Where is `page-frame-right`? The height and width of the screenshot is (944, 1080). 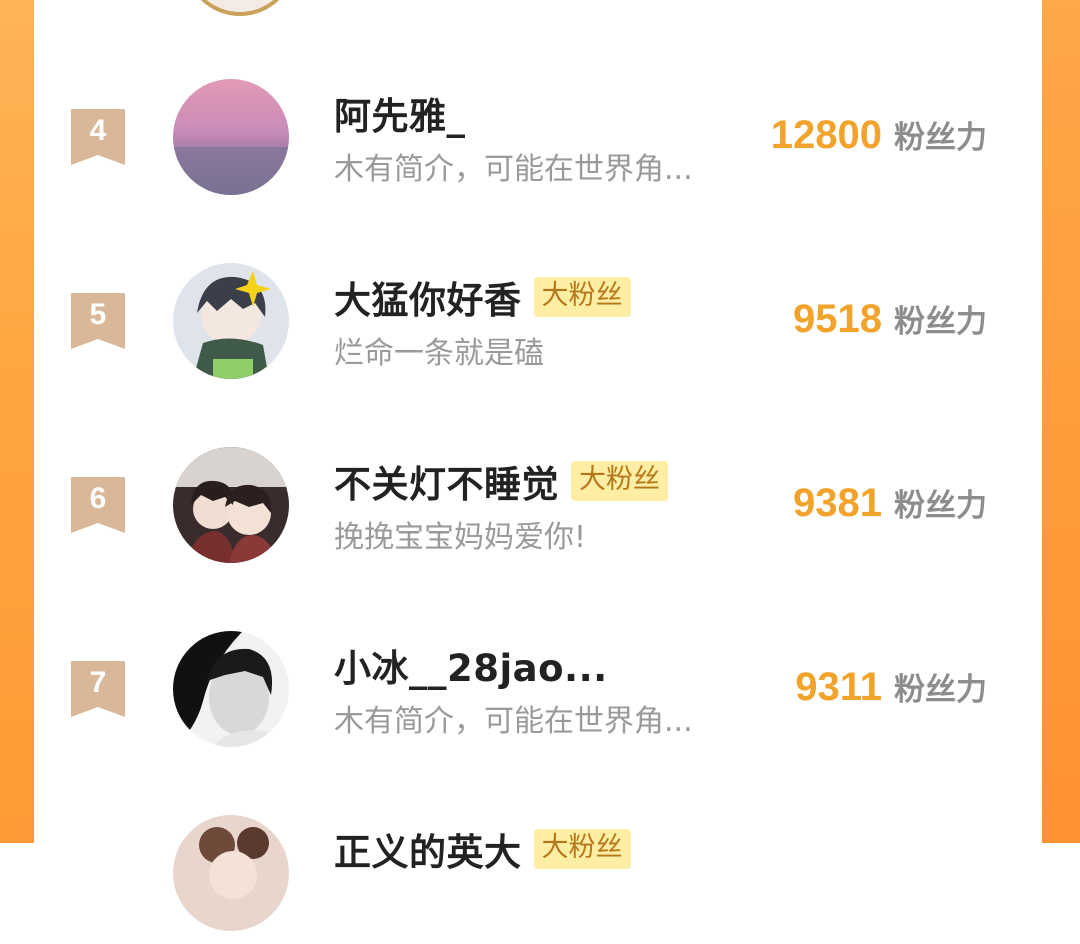
page-frame-right is located at coordinates (1061, 421).